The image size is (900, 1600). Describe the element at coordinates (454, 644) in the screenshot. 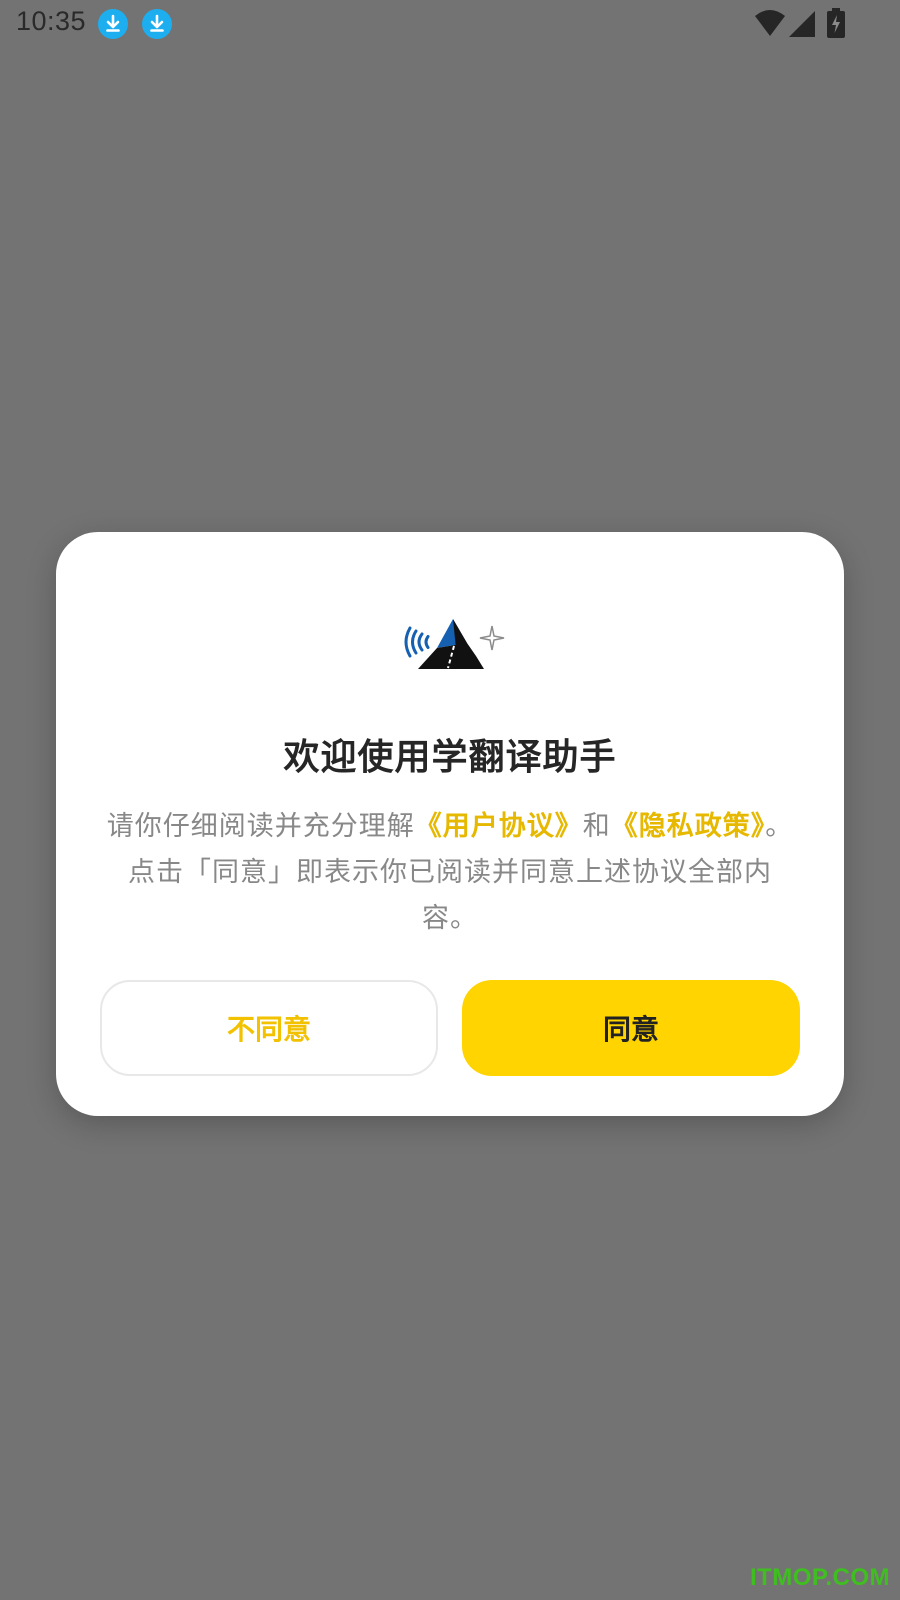

I see `app-logo` at that location.